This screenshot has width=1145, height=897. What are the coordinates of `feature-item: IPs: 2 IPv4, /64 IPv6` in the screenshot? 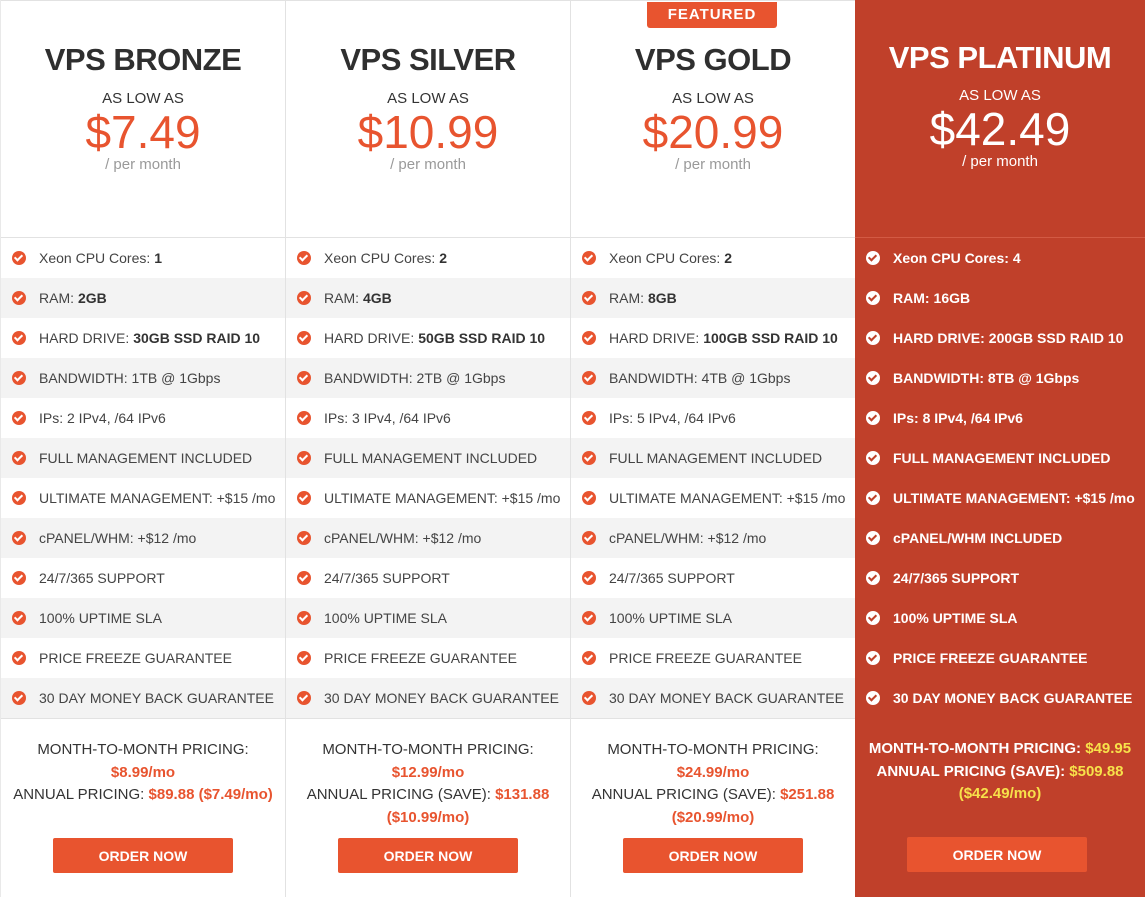 It's located at (143, 418).